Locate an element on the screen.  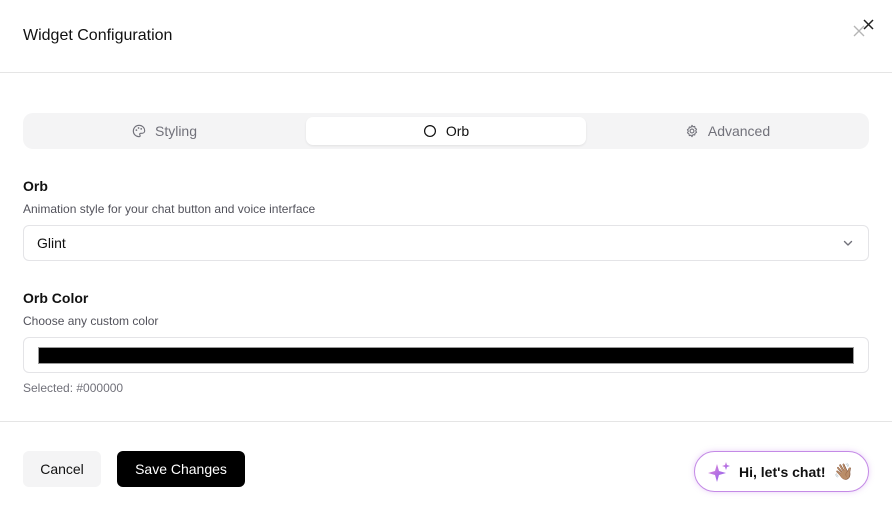
save-changes-button: Save Changes is located at coordinates (181, 469).